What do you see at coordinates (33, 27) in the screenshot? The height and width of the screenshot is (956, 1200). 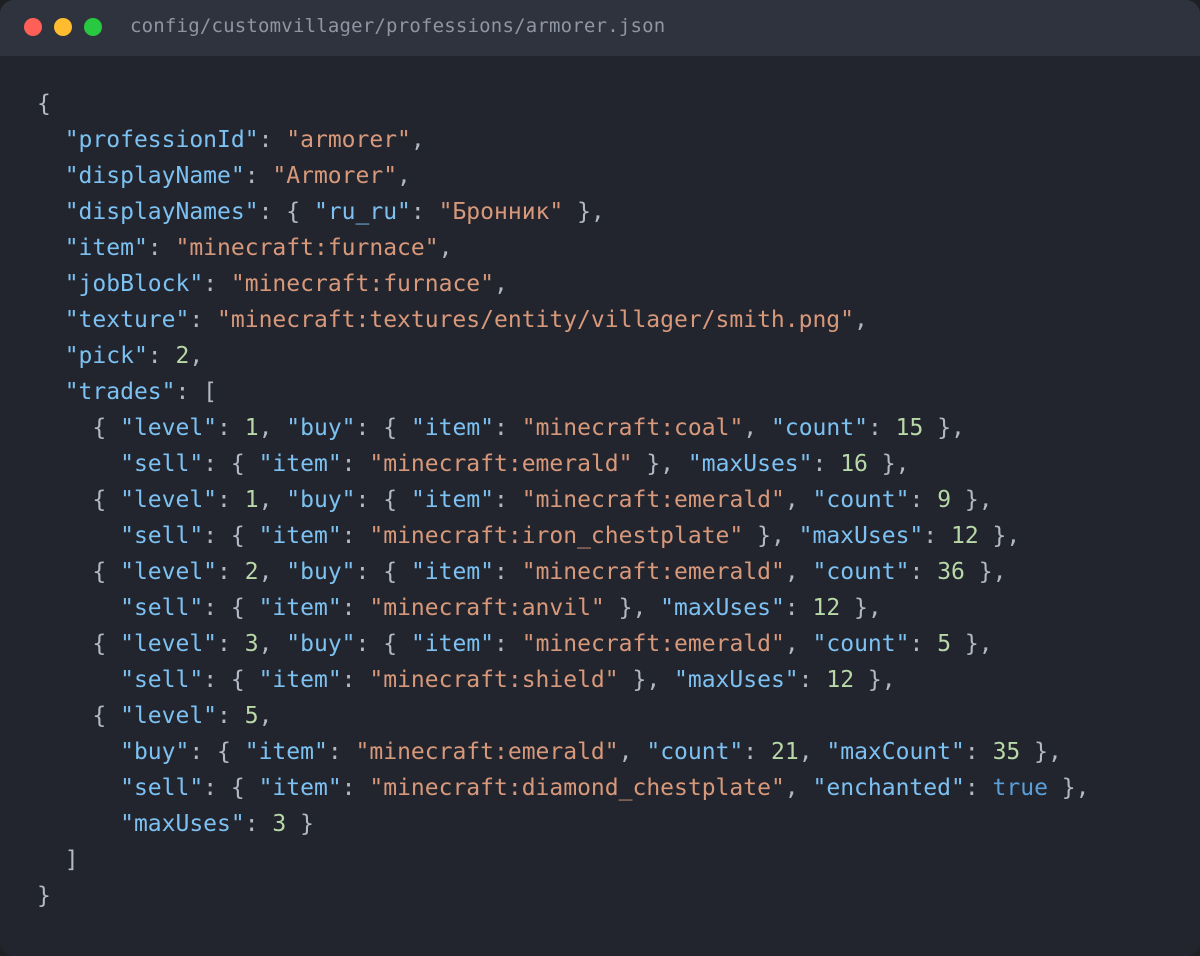 I see `close-window-button` at bounding box center [33, 27].